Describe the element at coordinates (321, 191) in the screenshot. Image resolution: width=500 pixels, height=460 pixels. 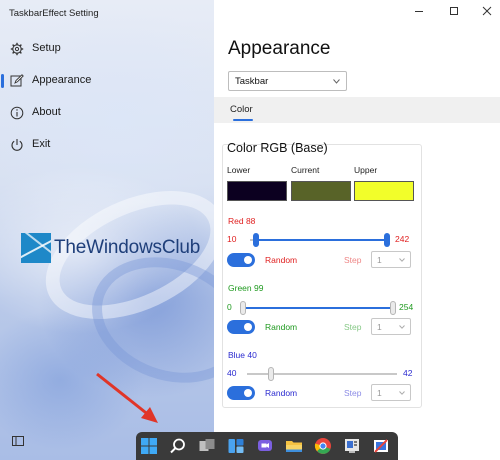
I see `swatch-current` at that location.